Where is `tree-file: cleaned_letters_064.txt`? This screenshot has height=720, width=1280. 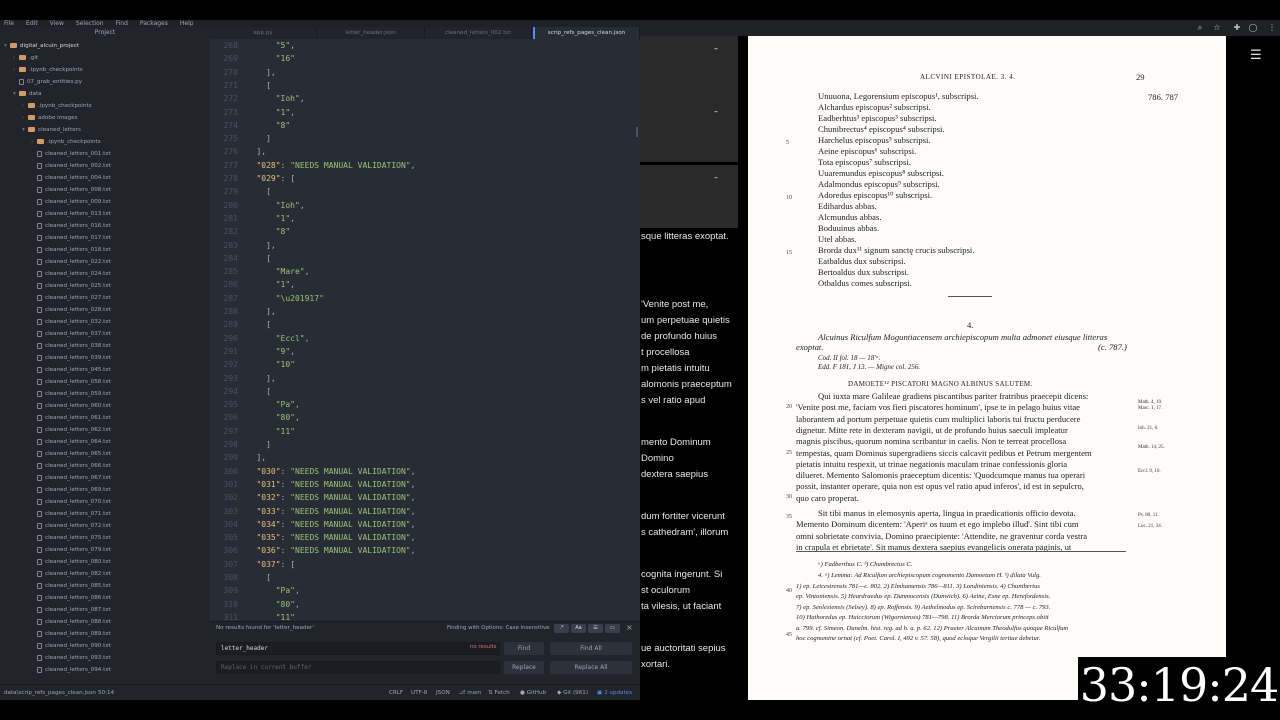
tree-file: cleaned_letters_064.txt is located at coordinates (105, 442).